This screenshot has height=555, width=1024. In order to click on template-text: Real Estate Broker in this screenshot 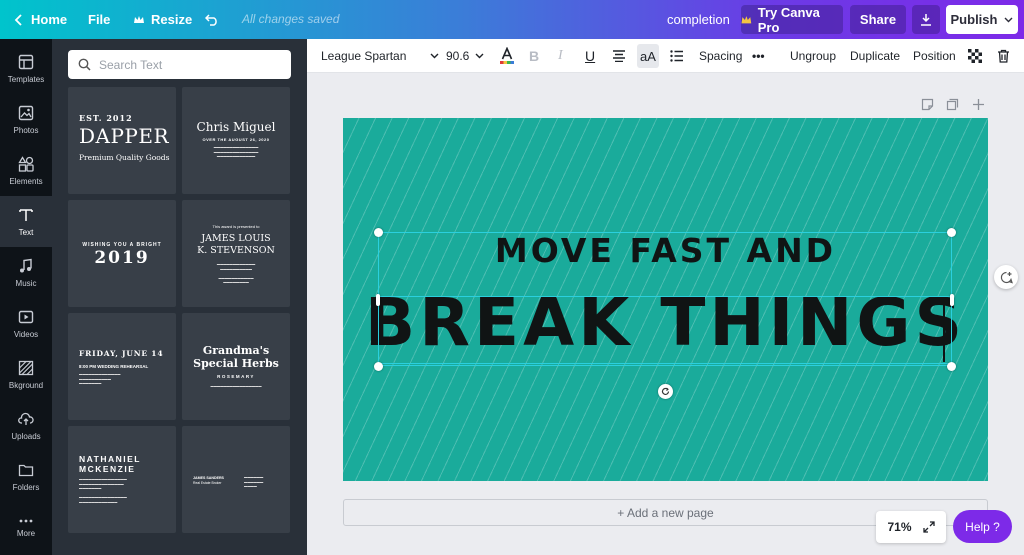, I will do `click(207, 483)`.